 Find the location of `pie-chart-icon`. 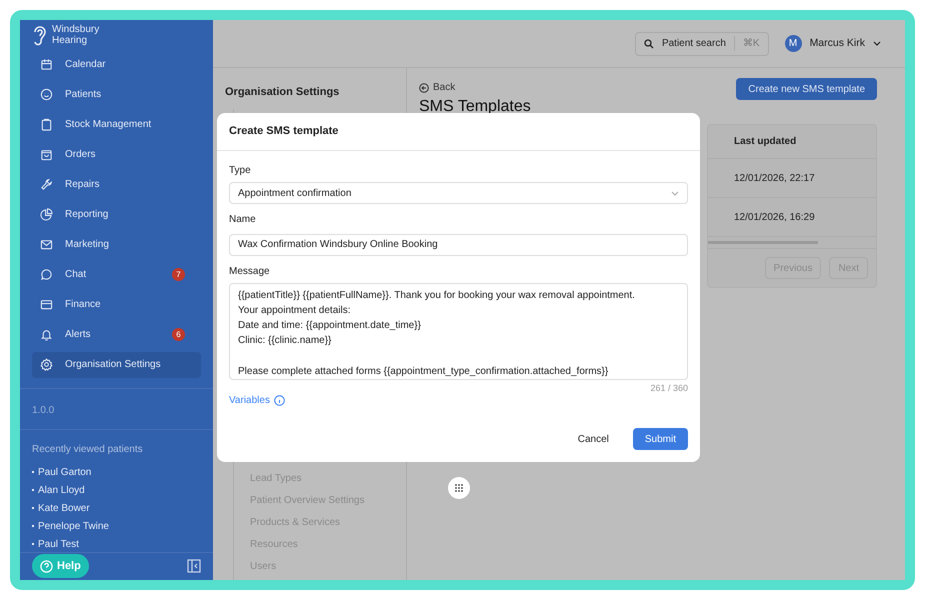

pie-chart-icon is located at coordinates (46, 215).